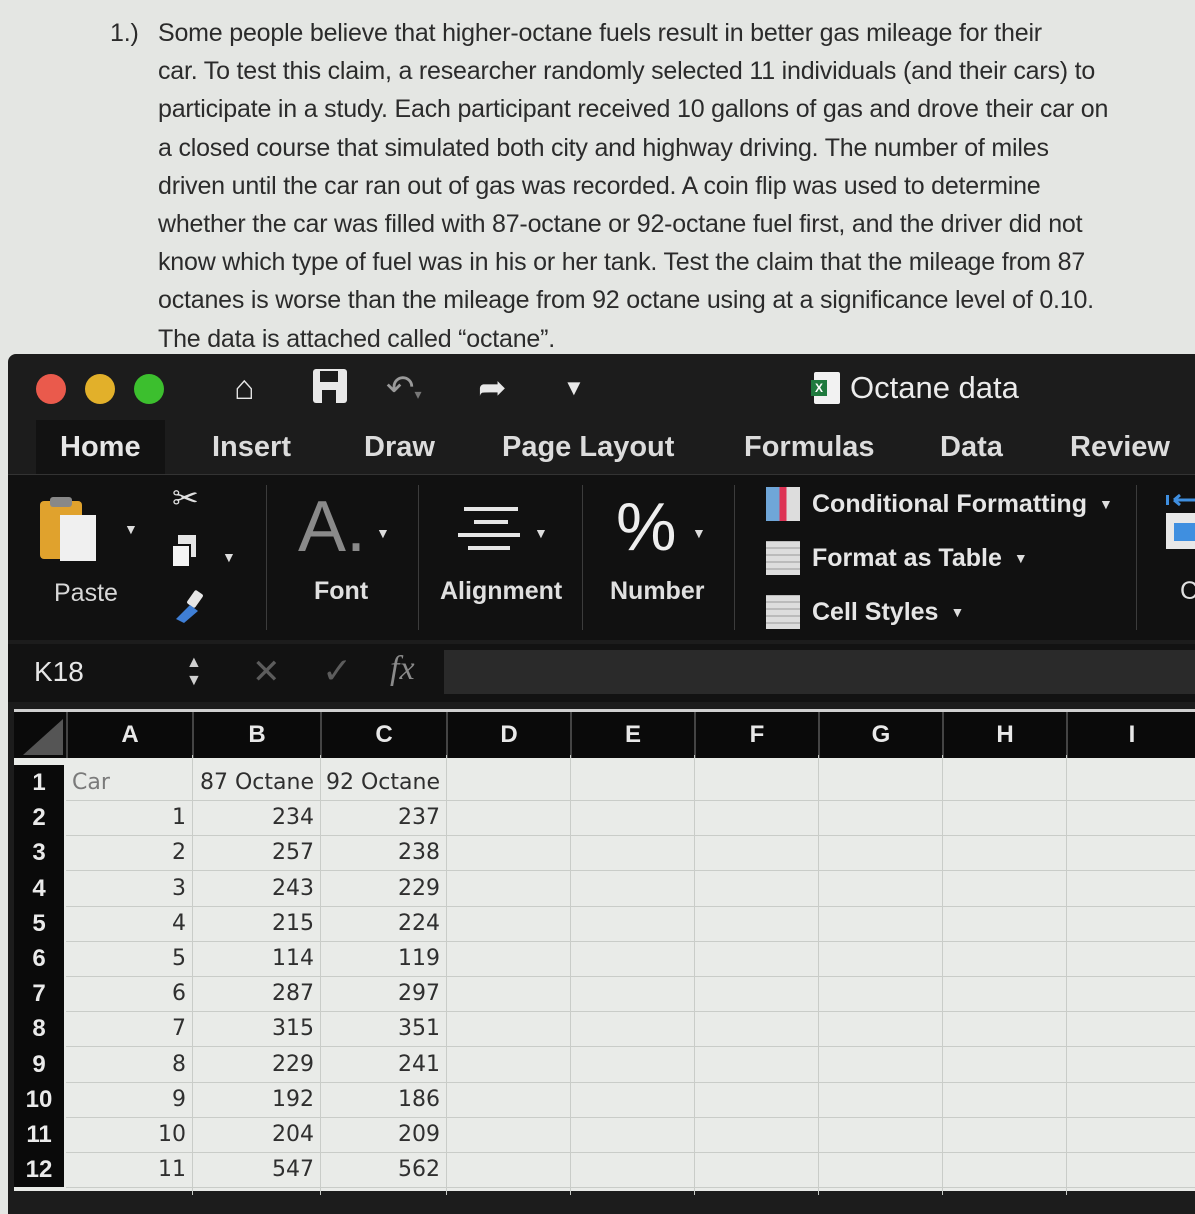 The width and height of the screenshot is (1195, 1214). Describe the element at coordinates (256, 1134) in the screenshot. I see `table-cell: 204` at that location.